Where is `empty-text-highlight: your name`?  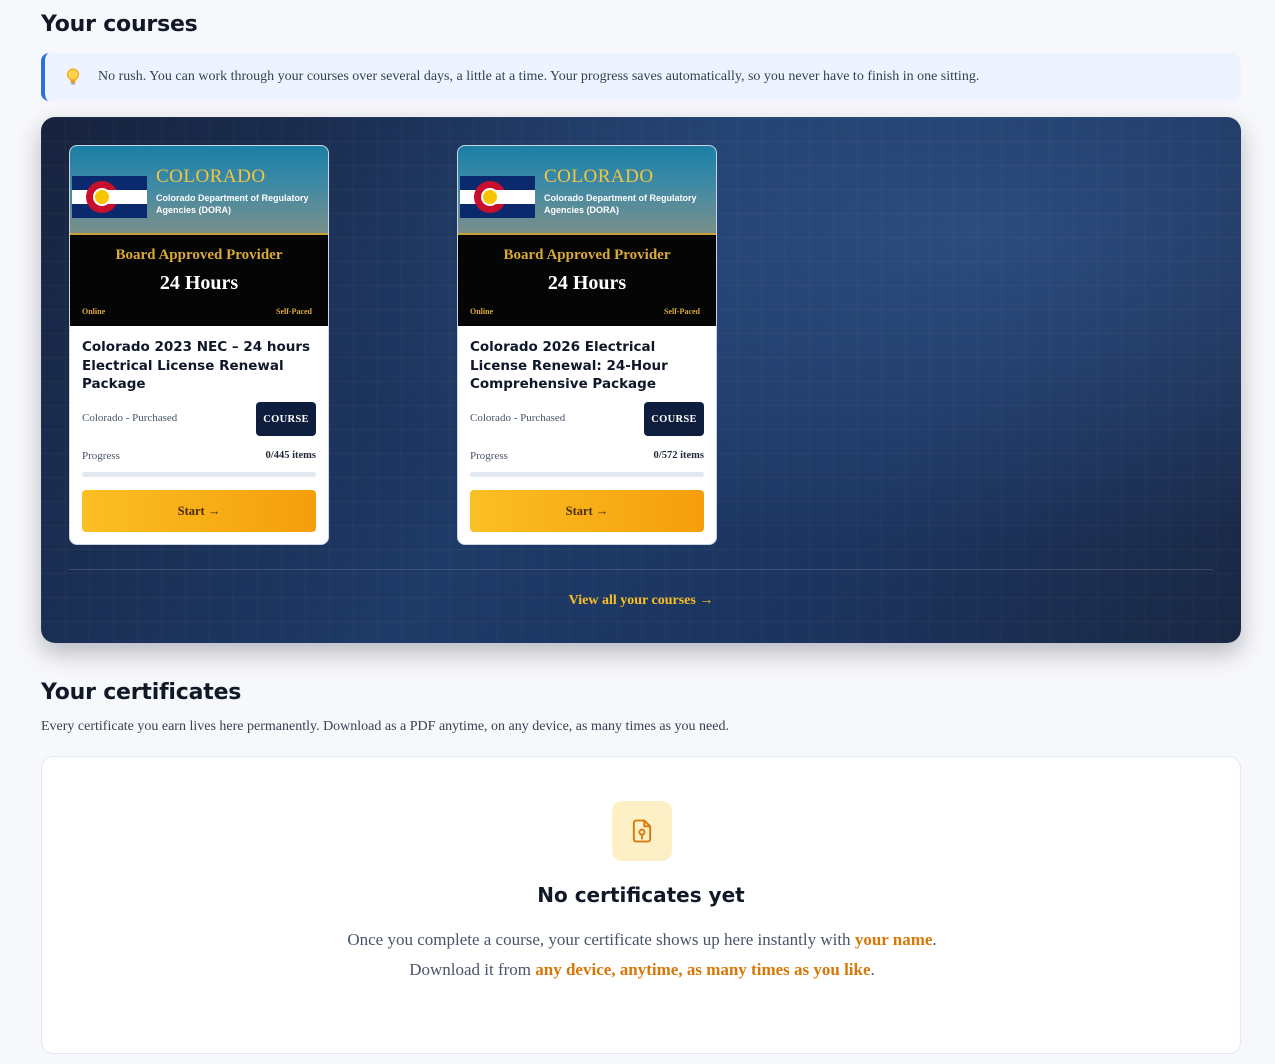 empty-text-highlight: your name is located at coordinates (893, 939).